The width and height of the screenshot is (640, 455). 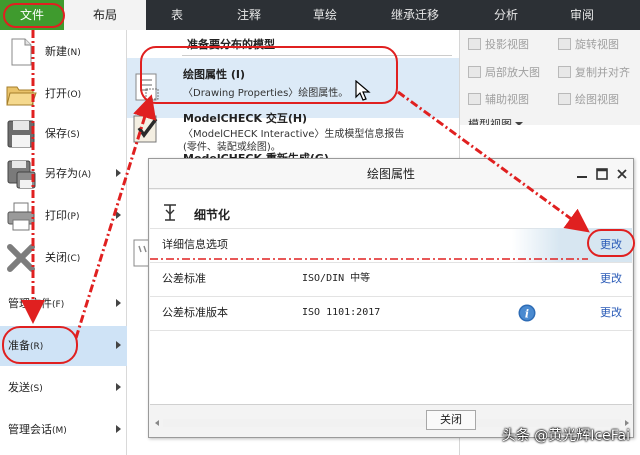 I want to click on row-value: ISO 1101:2017, so click(x=341, y=312).